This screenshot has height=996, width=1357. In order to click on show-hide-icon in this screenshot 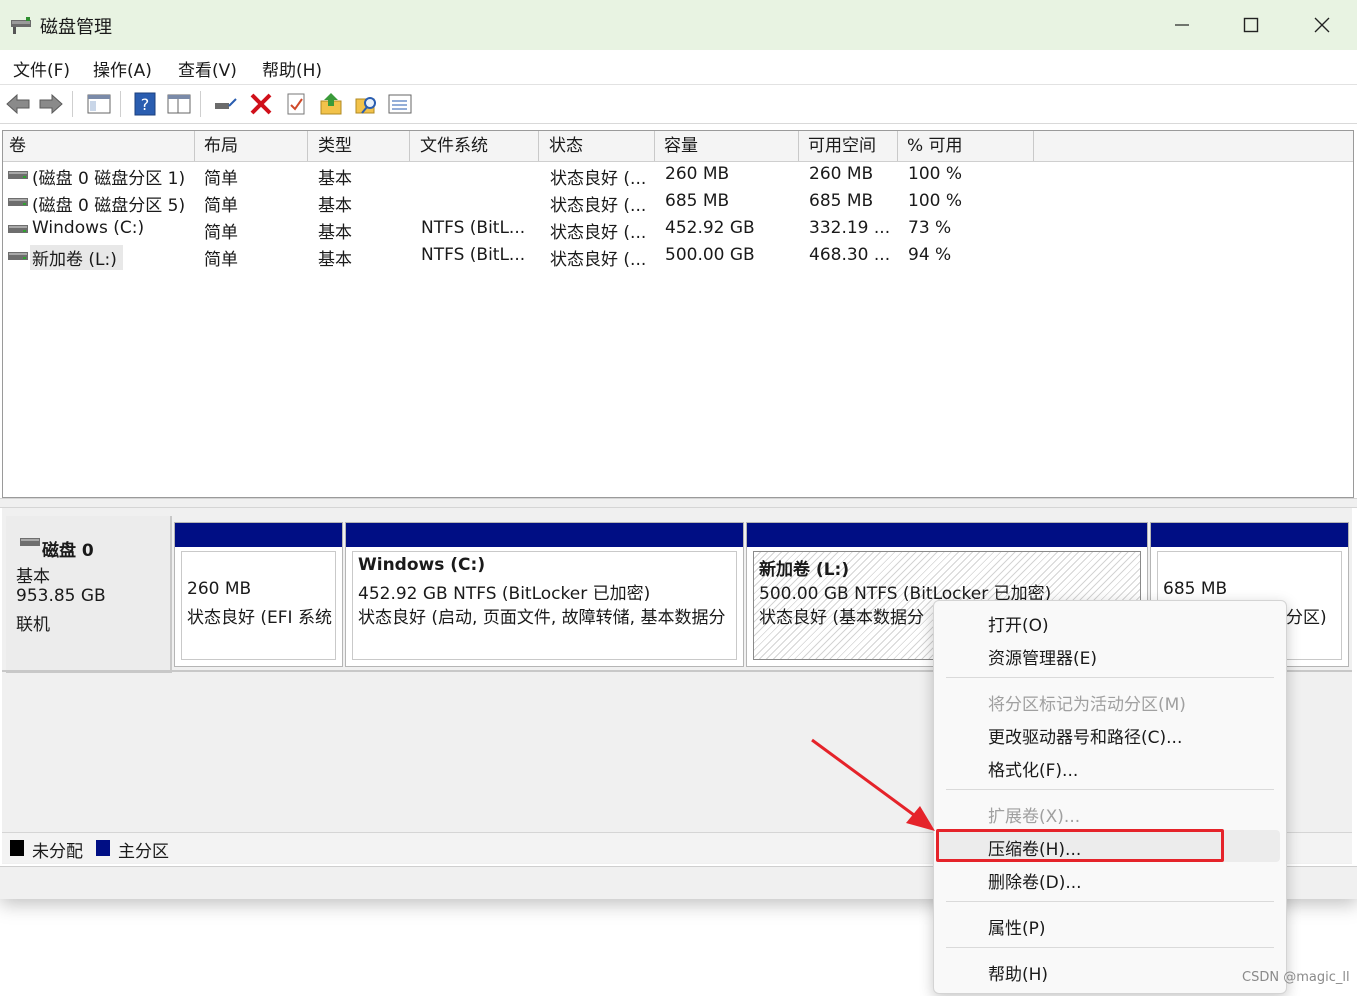, I will do `click(179, 104)`.